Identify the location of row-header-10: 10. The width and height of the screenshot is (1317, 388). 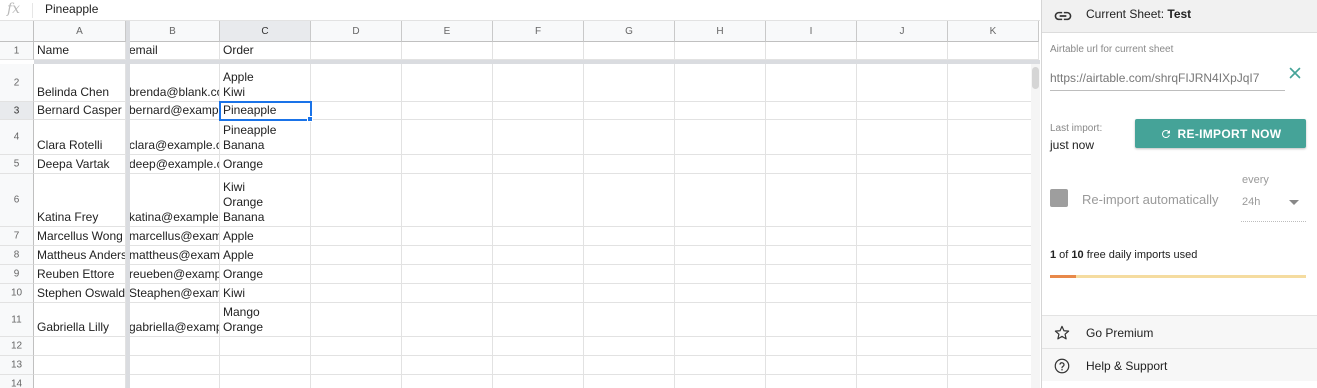
(17, 293).